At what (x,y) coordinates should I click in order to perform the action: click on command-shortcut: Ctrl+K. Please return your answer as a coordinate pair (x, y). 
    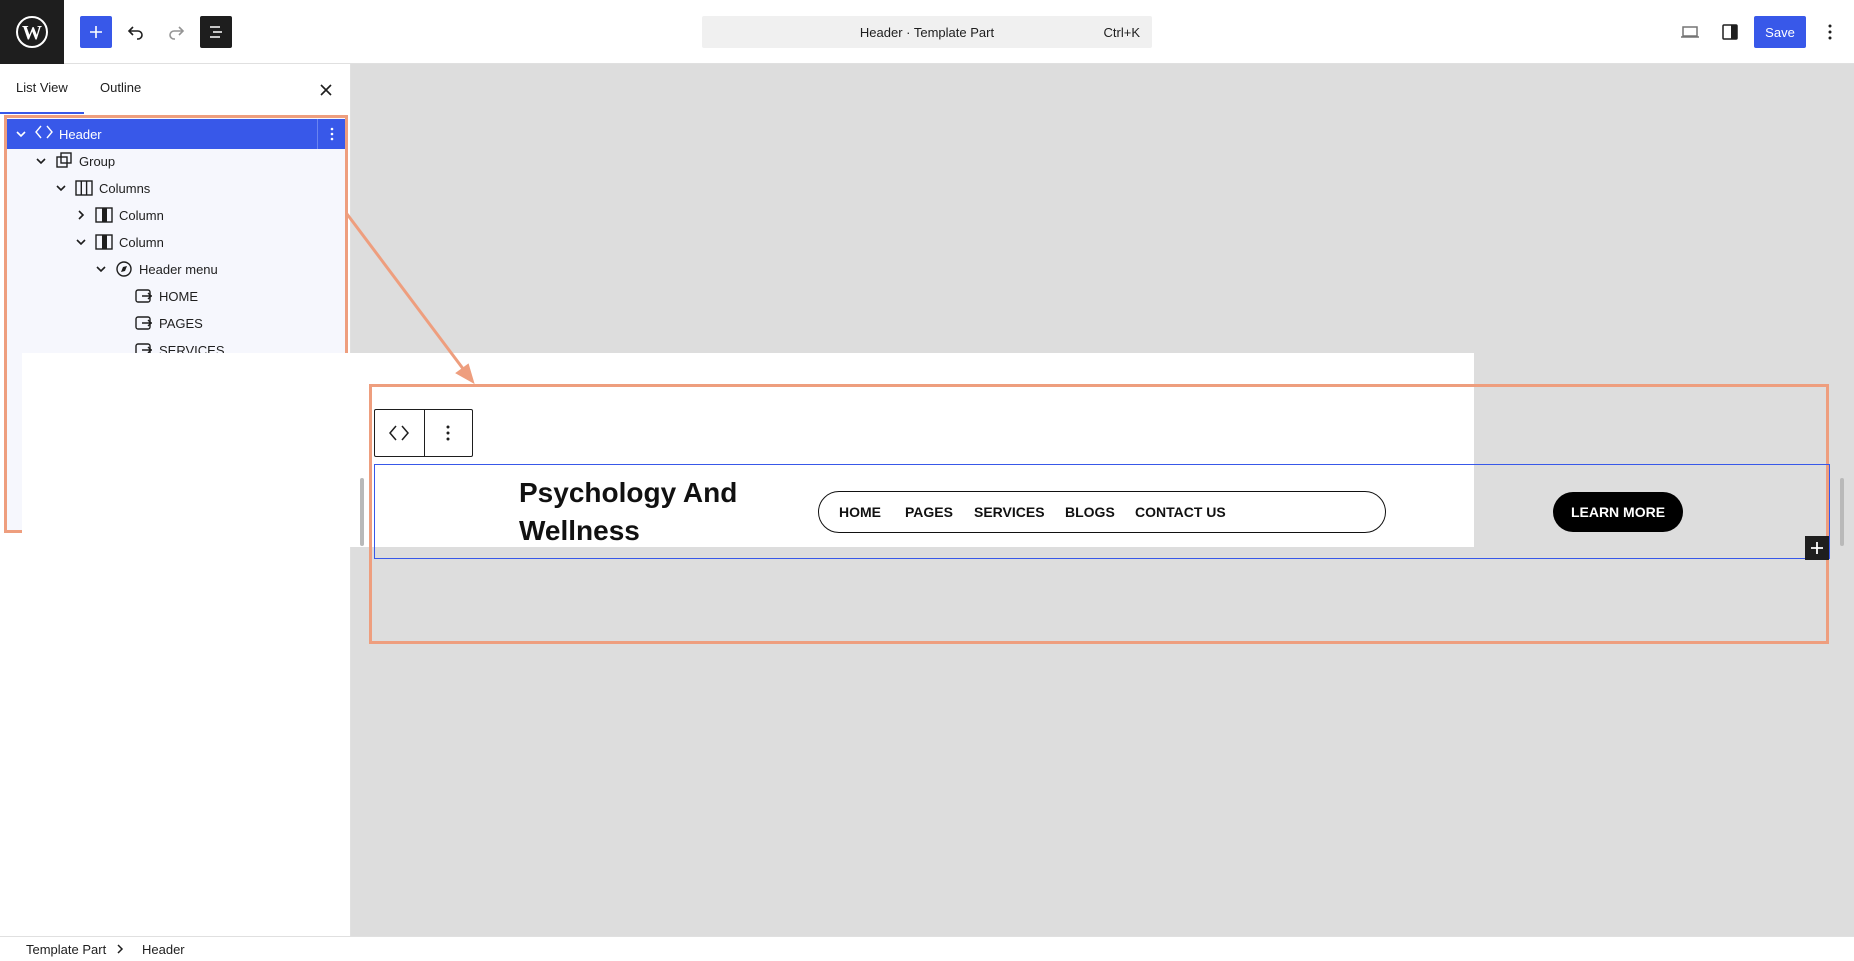
    Looking at the image, I should click on (1121, 32).